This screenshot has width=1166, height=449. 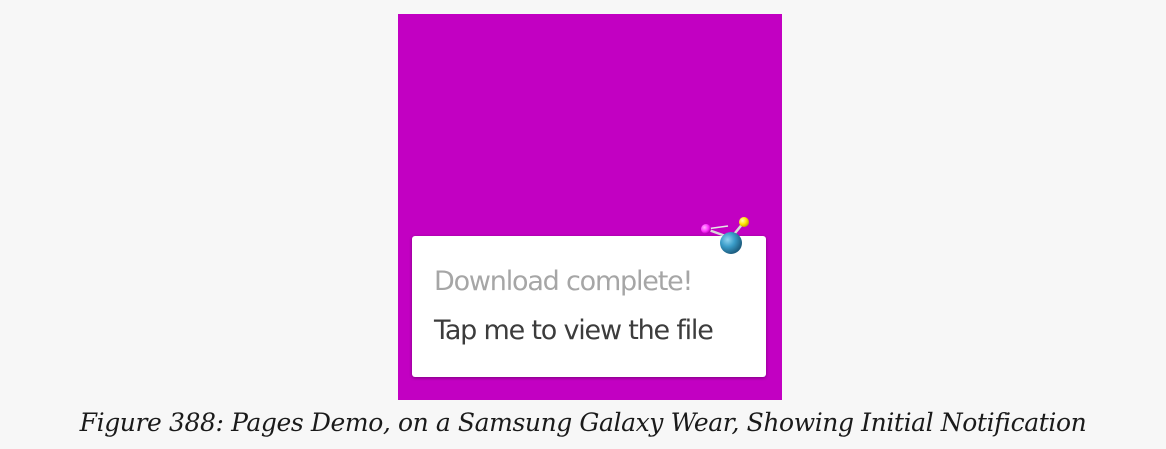 What do you see at coordinates (563, 281) in the screenshot?
I see `notification-title: Download complete!` at bounding box center [563, 281].